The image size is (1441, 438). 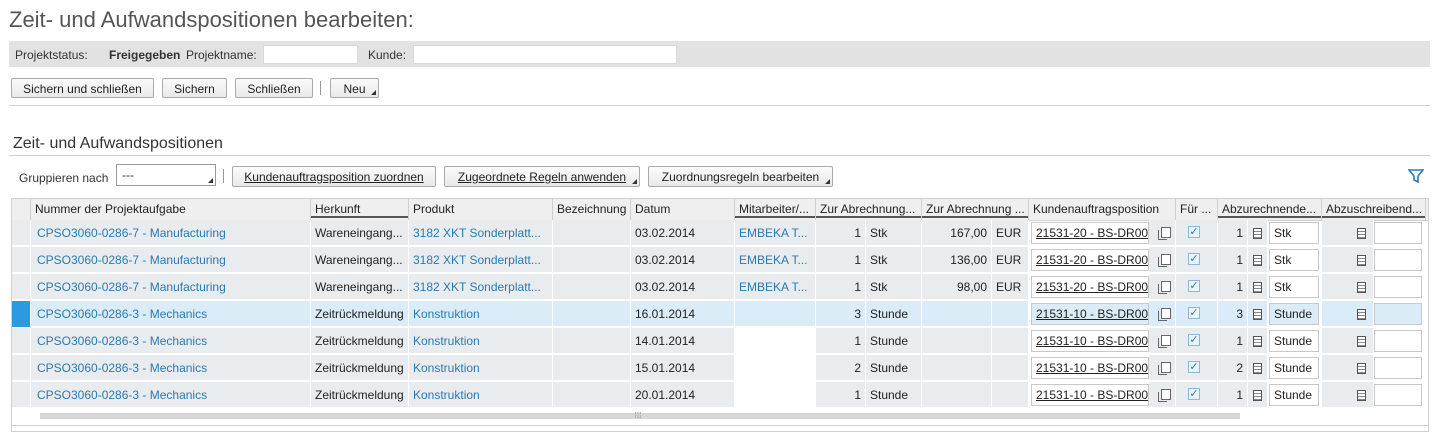 I want to click on scrollbar-grip: ⁞⁞⁞, so click(x=638, y=416).